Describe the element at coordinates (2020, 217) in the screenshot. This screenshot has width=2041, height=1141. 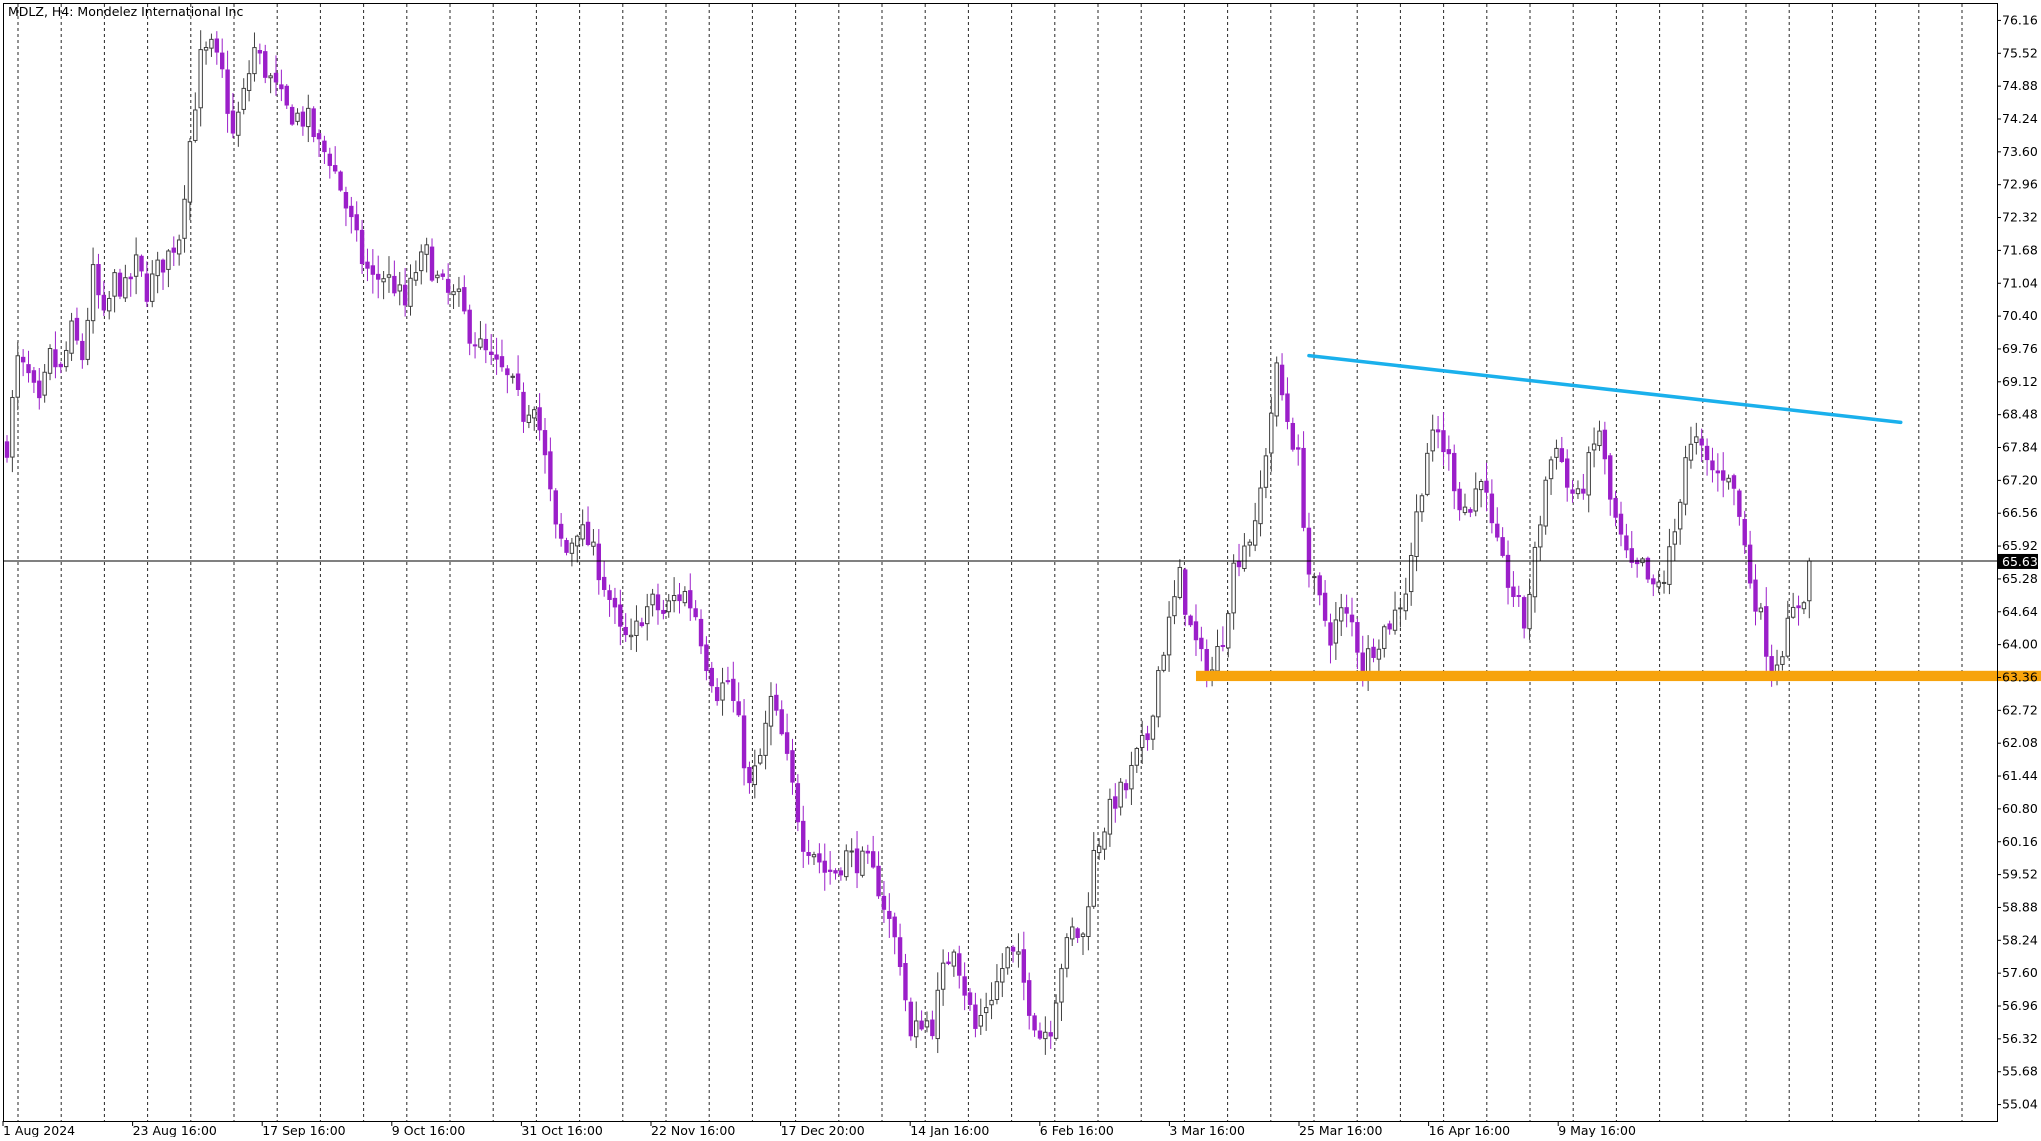
I see `y-tick-label-6: 72.32` at that location.